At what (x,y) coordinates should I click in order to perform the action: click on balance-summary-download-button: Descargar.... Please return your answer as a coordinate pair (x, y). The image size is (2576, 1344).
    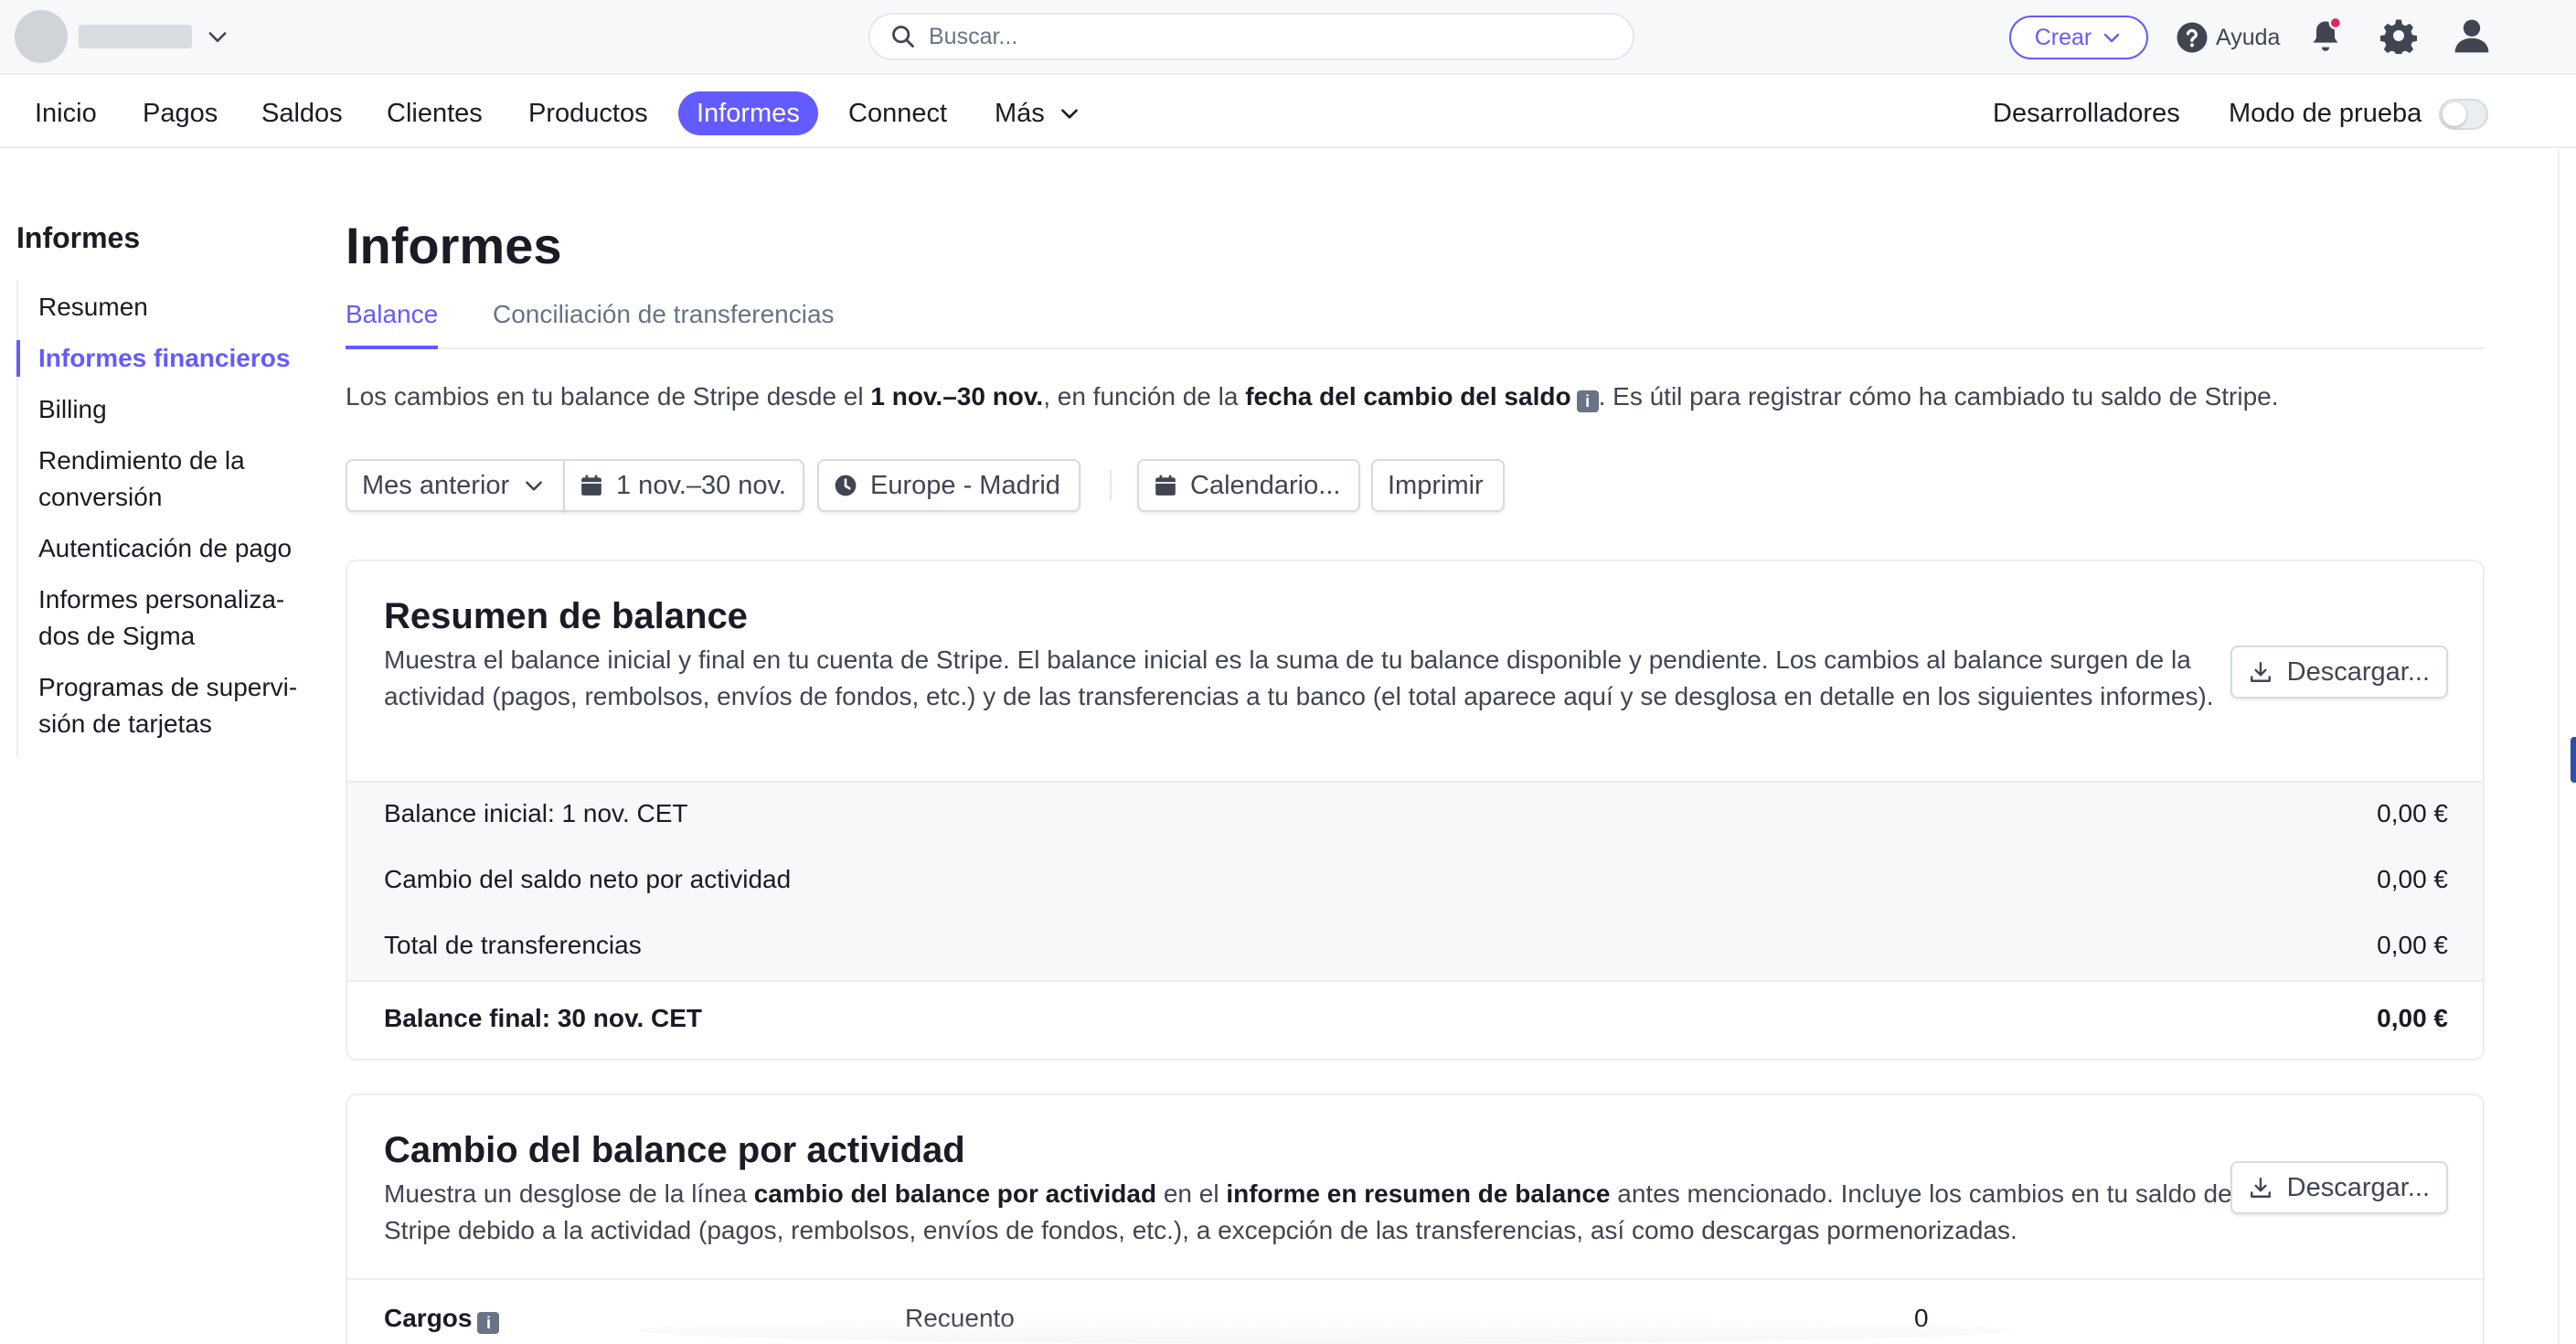
    Looking at the image, I should click on (2339, 672).